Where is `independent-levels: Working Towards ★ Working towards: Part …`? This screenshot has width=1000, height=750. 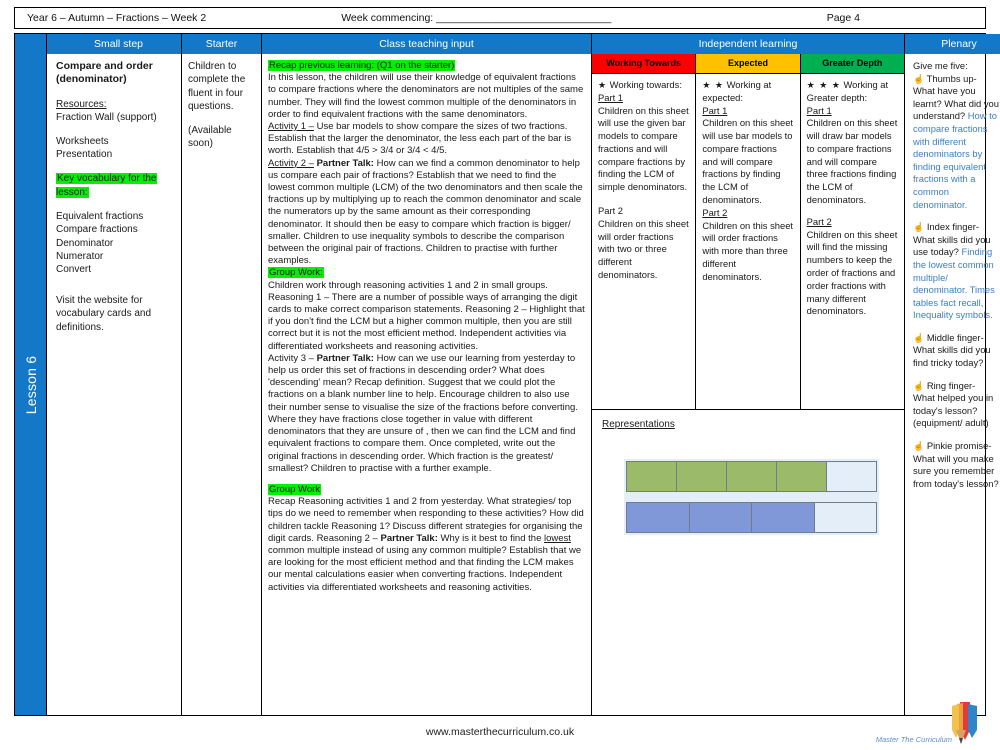 independent-levels: Working Towards ★ Working towards: Part … is located at coordinates (748, 231).